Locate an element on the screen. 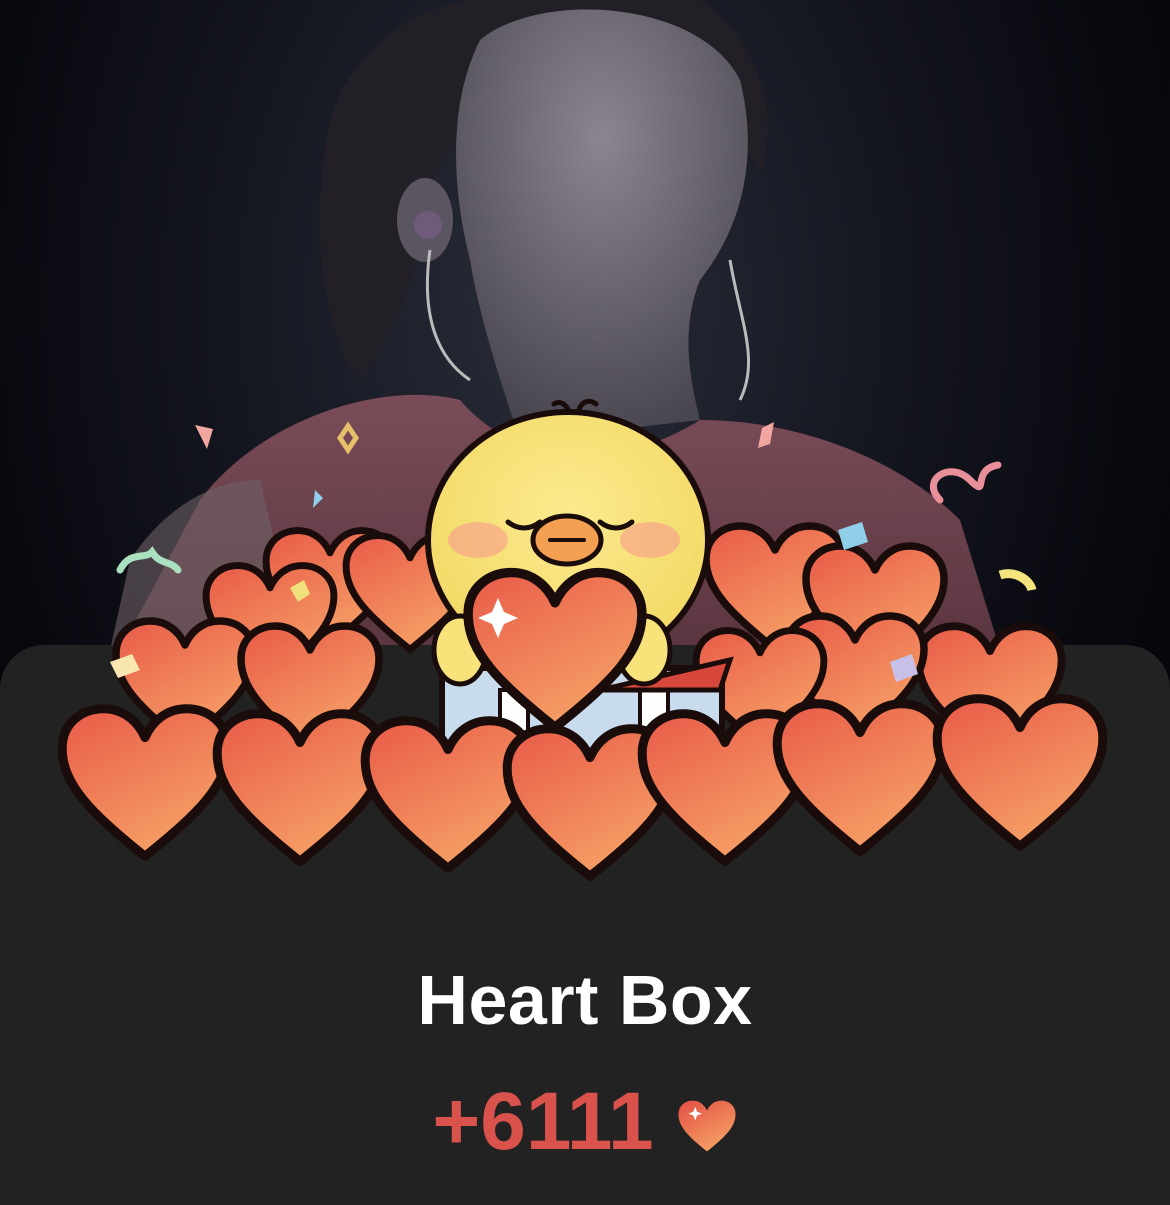 This screenshot has height=1205, width=1170. modal-title: Heart Box is located at coordinates (585, 1000).